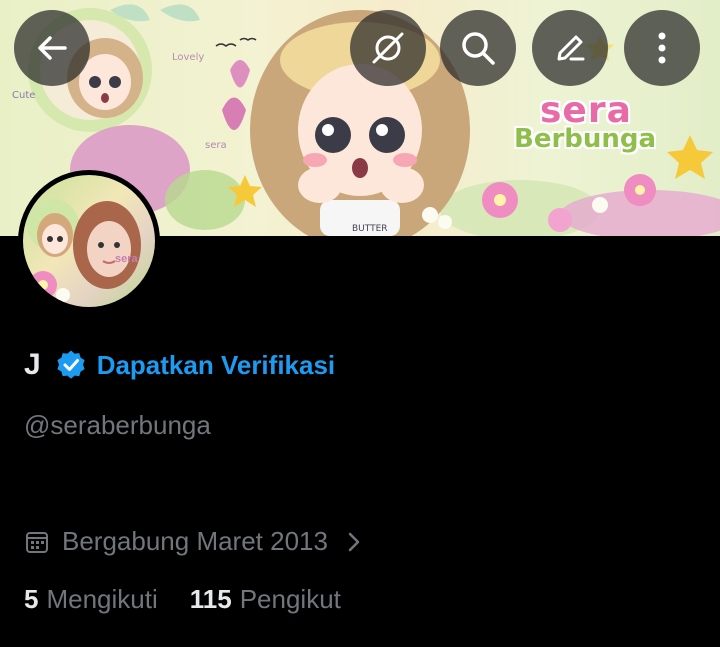 The width and height of the screenshot is (720, 647). I want to click on name-row: J Dapatkan Verifikasi, so click(179, 365).